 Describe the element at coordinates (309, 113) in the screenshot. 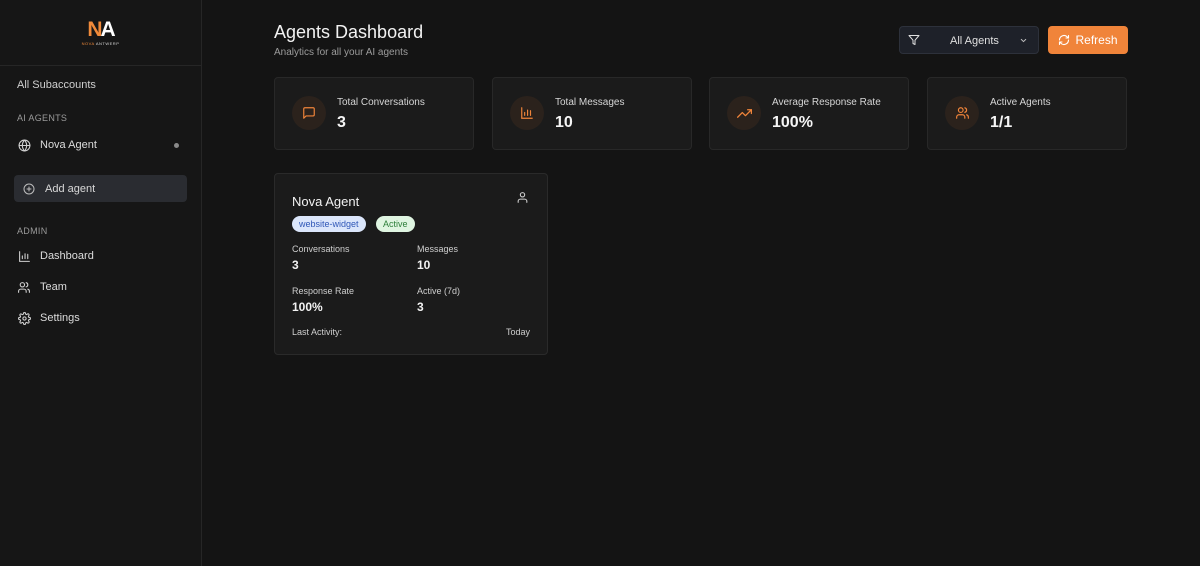

I see `message-square-icon` at that location.